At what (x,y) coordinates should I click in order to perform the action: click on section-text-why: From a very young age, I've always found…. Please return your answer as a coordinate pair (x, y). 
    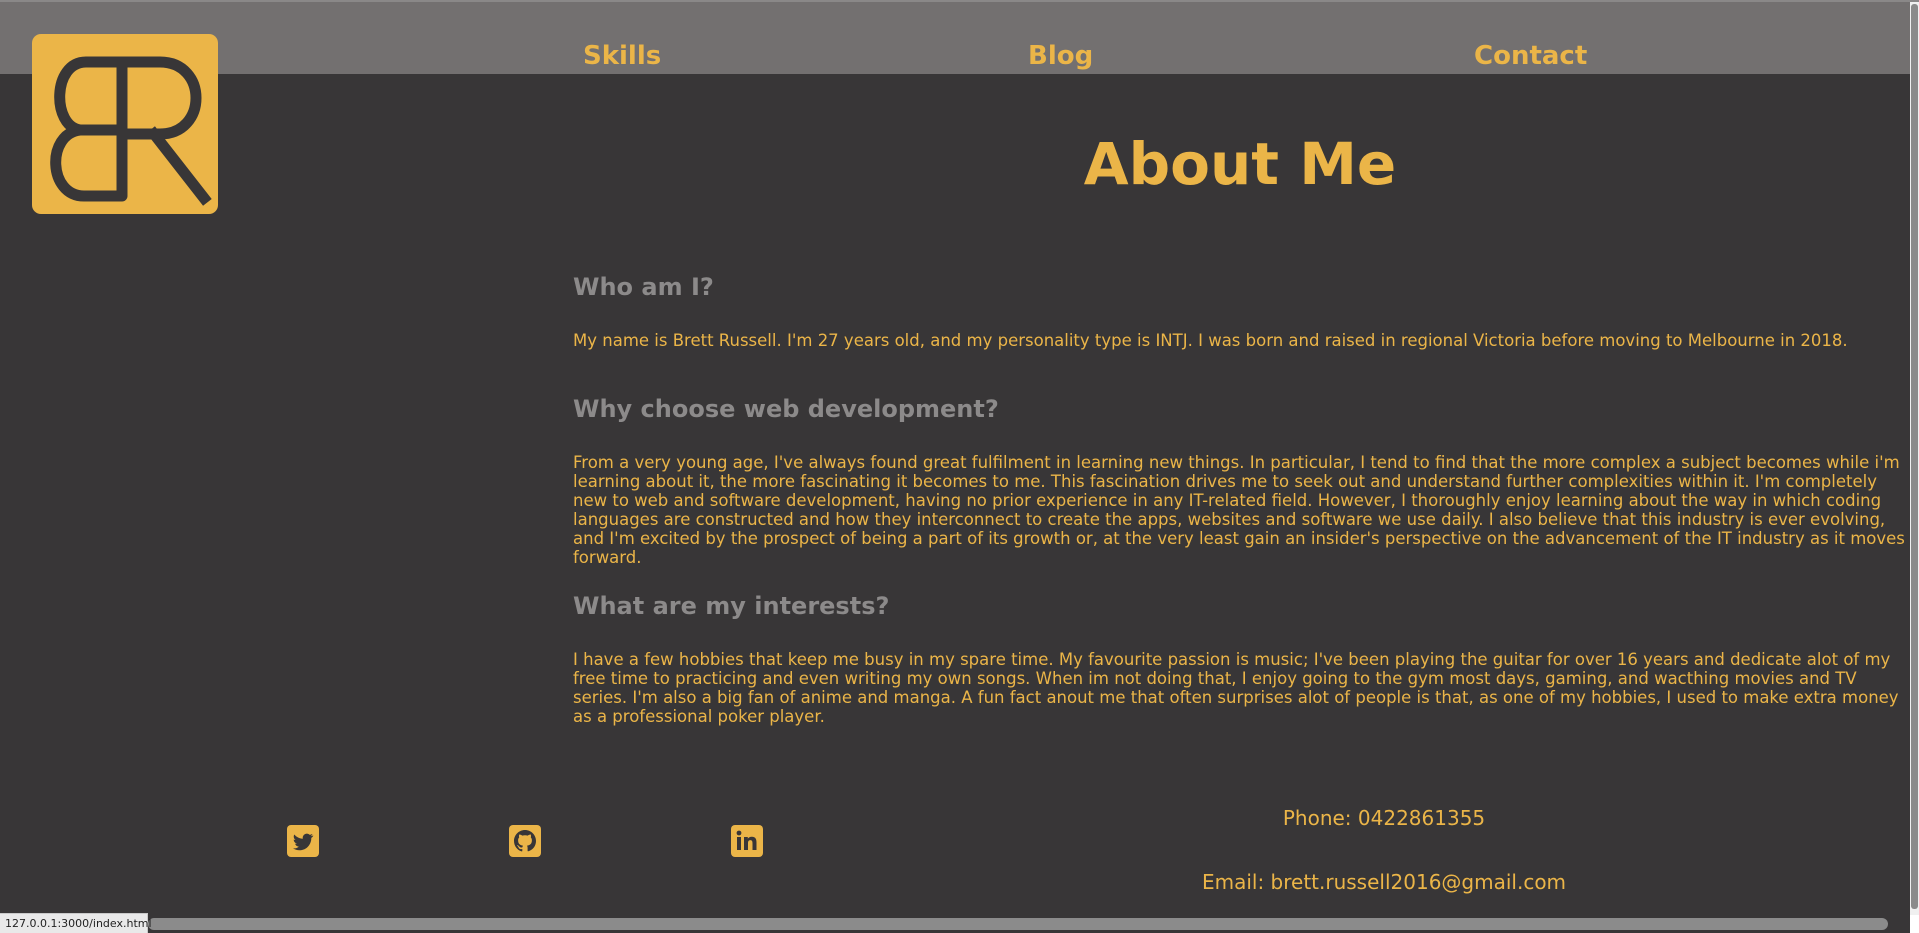
    Looking at the image, I should click on (1239, 510).